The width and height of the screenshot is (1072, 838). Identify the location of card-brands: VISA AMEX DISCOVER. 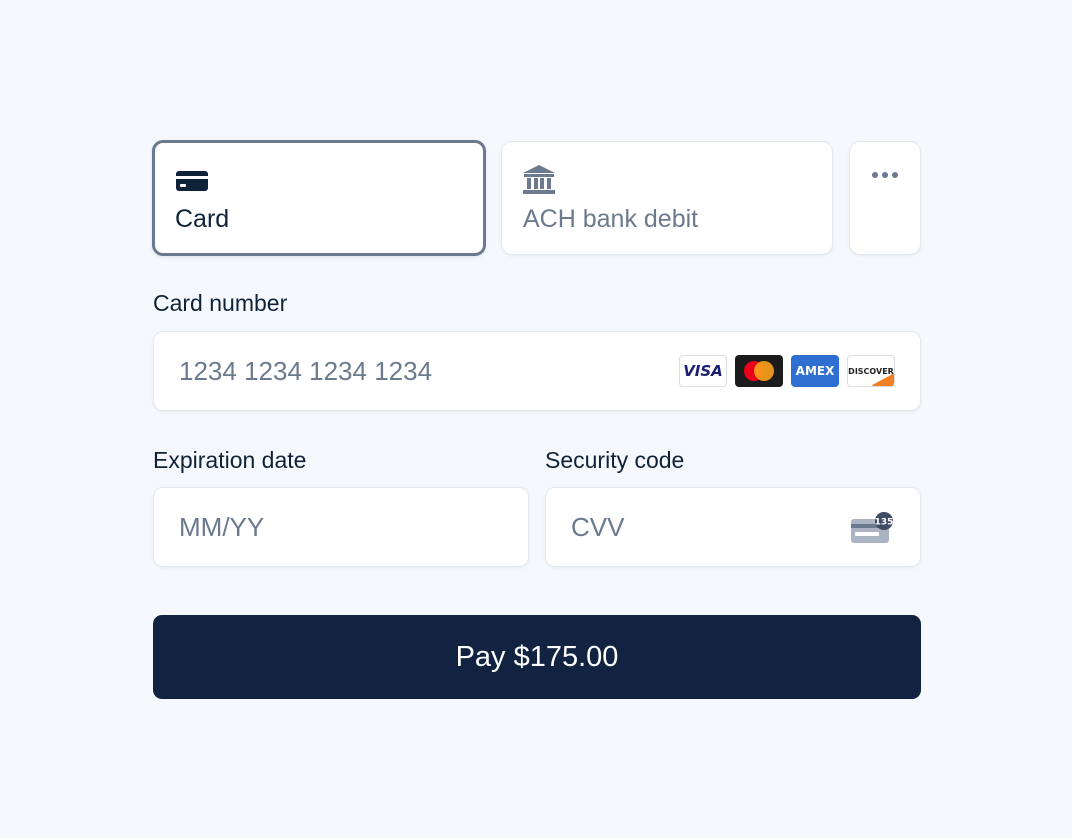
(787, 371).